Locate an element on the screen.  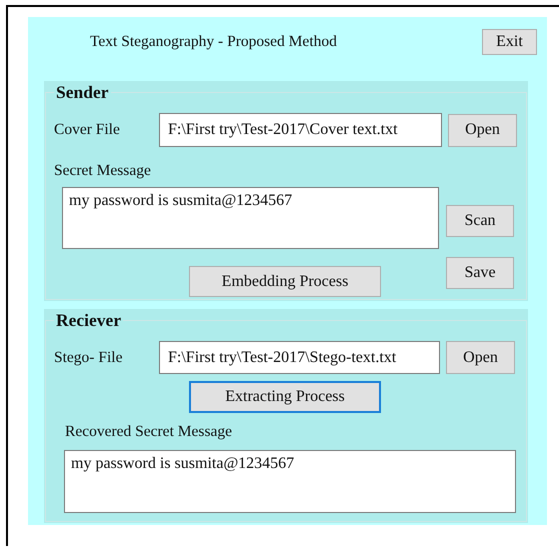
field-label: Stego- File is located at coordinates (89, 357).